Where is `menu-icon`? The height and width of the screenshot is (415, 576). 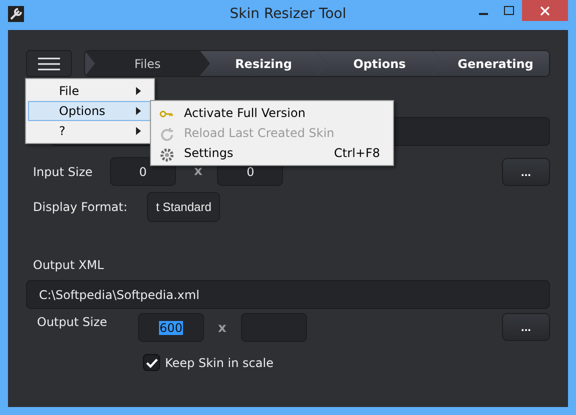
menu-icon is located at coordinates (49, 63).